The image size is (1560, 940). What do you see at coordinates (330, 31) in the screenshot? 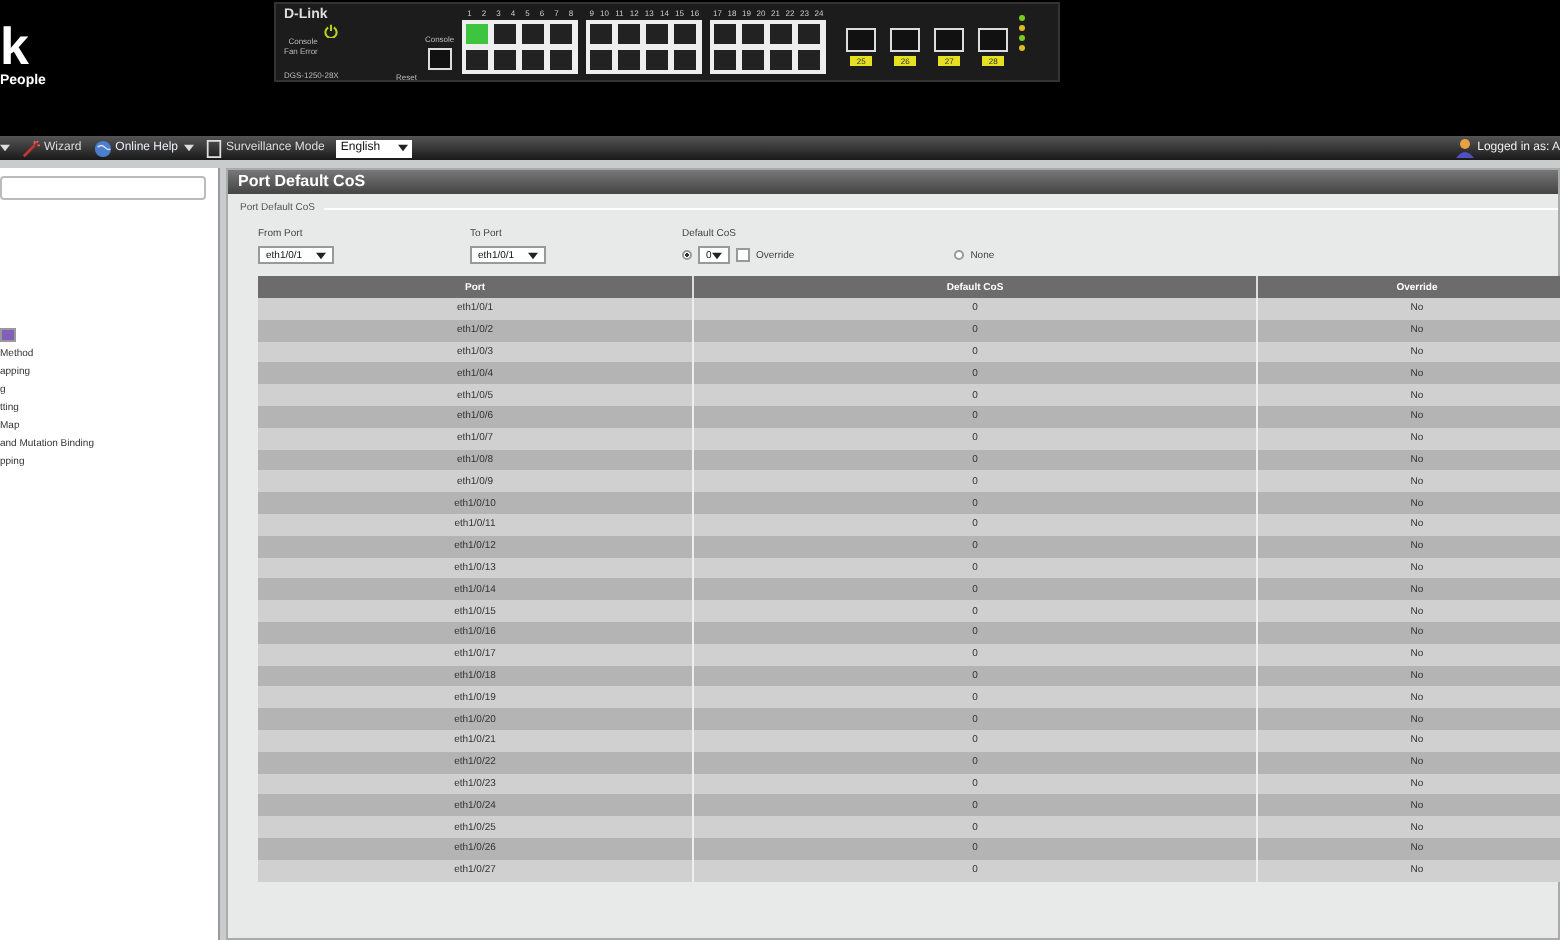
I see `power-icon` at bounding box center [330, 31].